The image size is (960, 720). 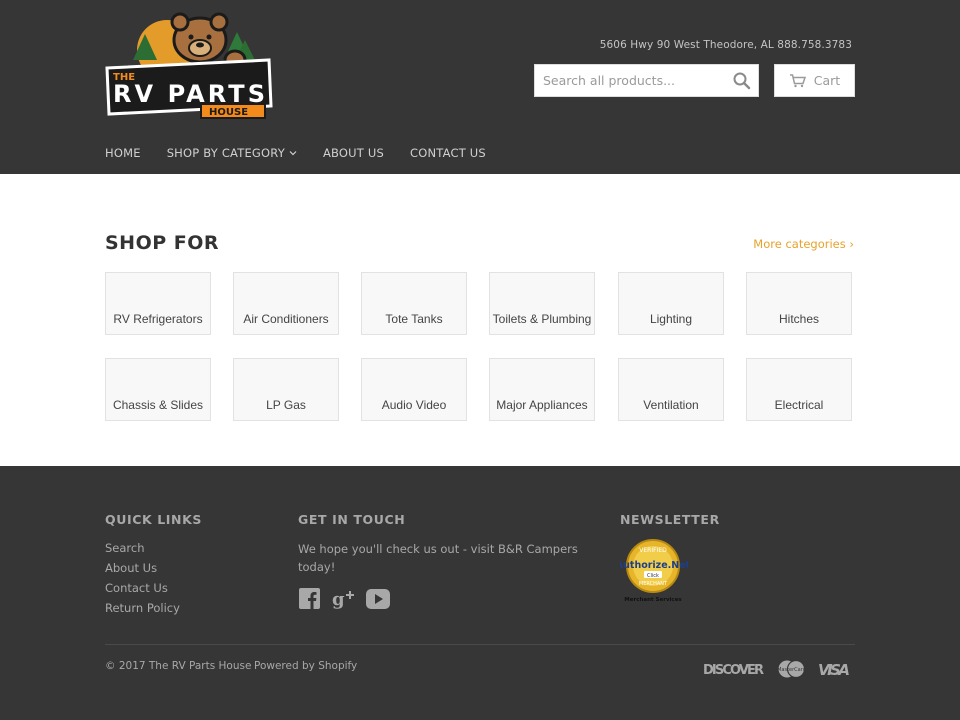 I want to click on nav-contact-us-label: CONTACT US, so click(x=448, y=153).